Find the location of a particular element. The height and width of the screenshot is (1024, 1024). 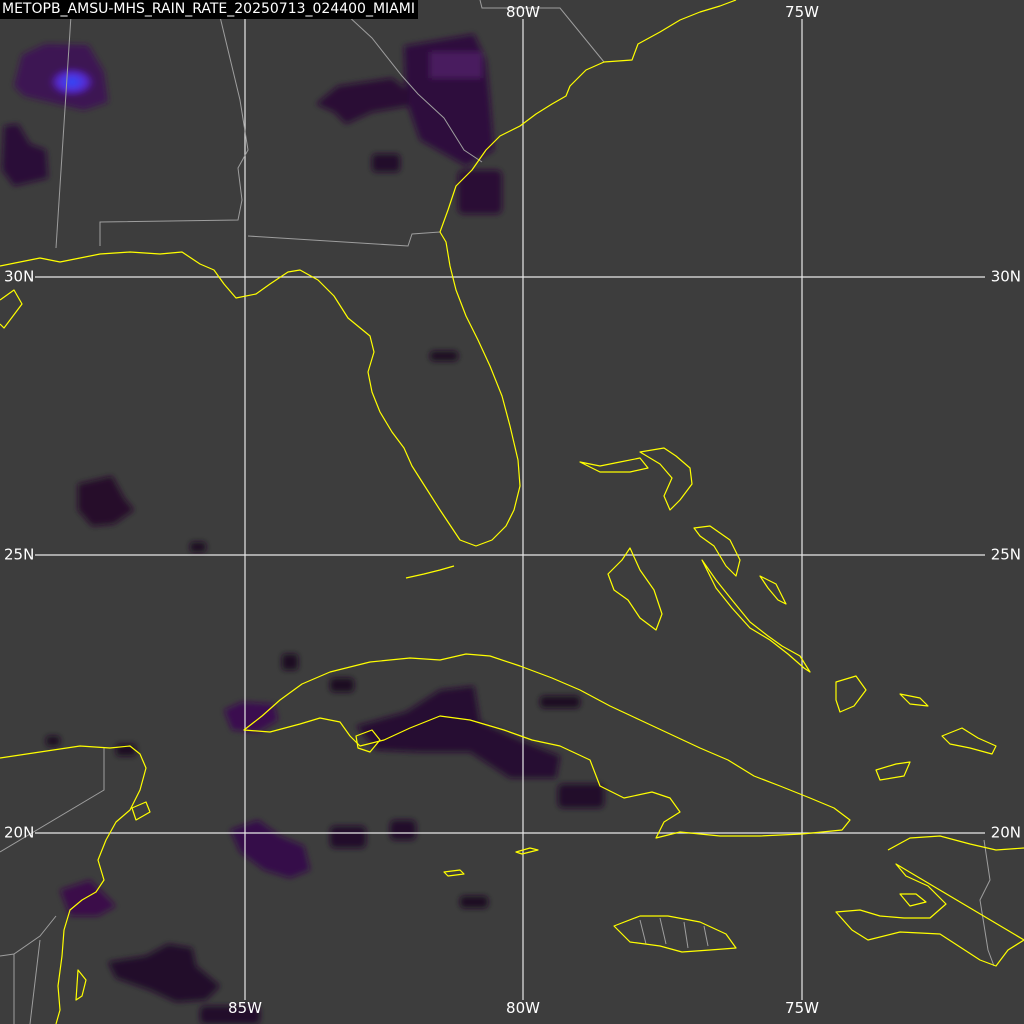

coastline-exuma is located at coordinates (756, 616).